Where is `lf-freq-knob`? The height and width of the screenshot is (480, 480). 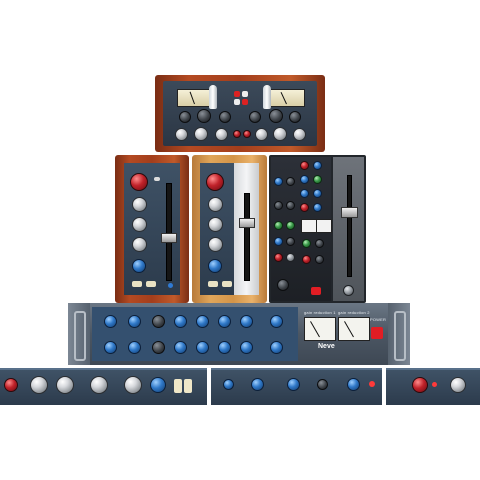
lf-freq-knob is located at coordinates (317, 207).